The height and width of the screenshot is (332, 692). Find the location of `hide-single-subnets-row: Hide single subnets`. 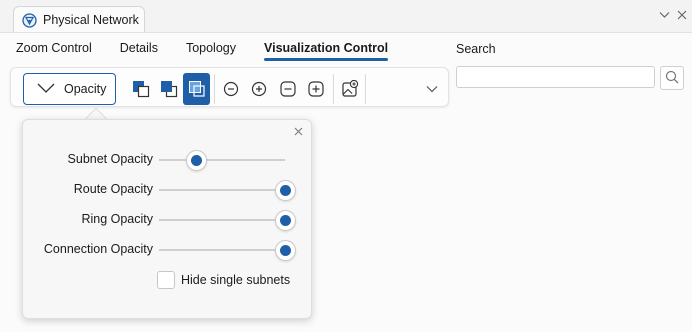

hide-single-subnets-row: Hide single subnets is located at coordinates (223, 280).